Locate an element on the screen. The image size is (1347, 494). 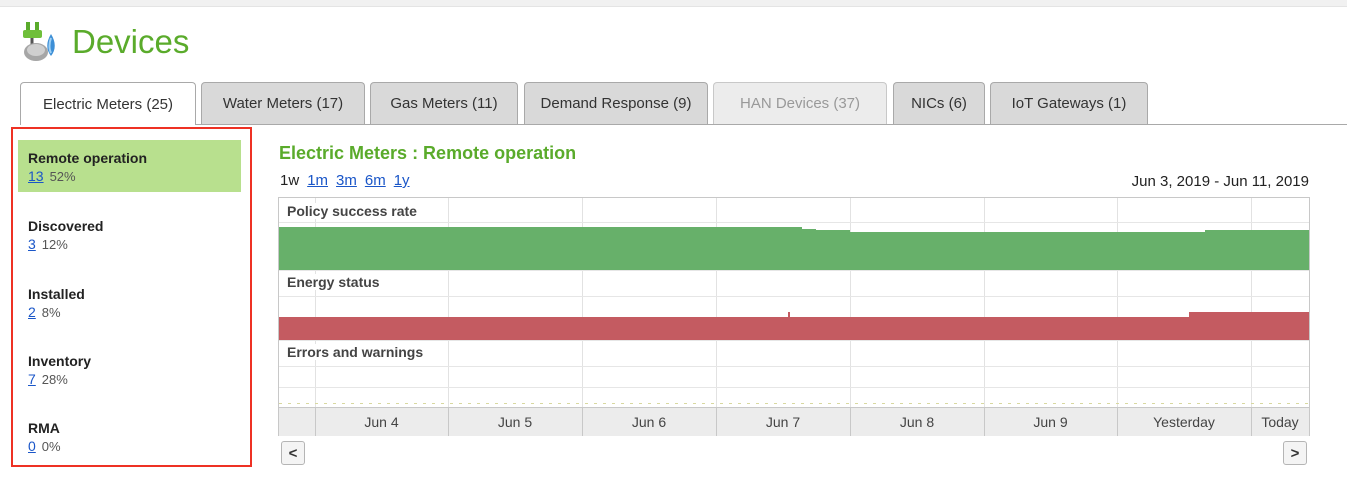
sidebar-percent: 28% is located at coordinates (54, 379).